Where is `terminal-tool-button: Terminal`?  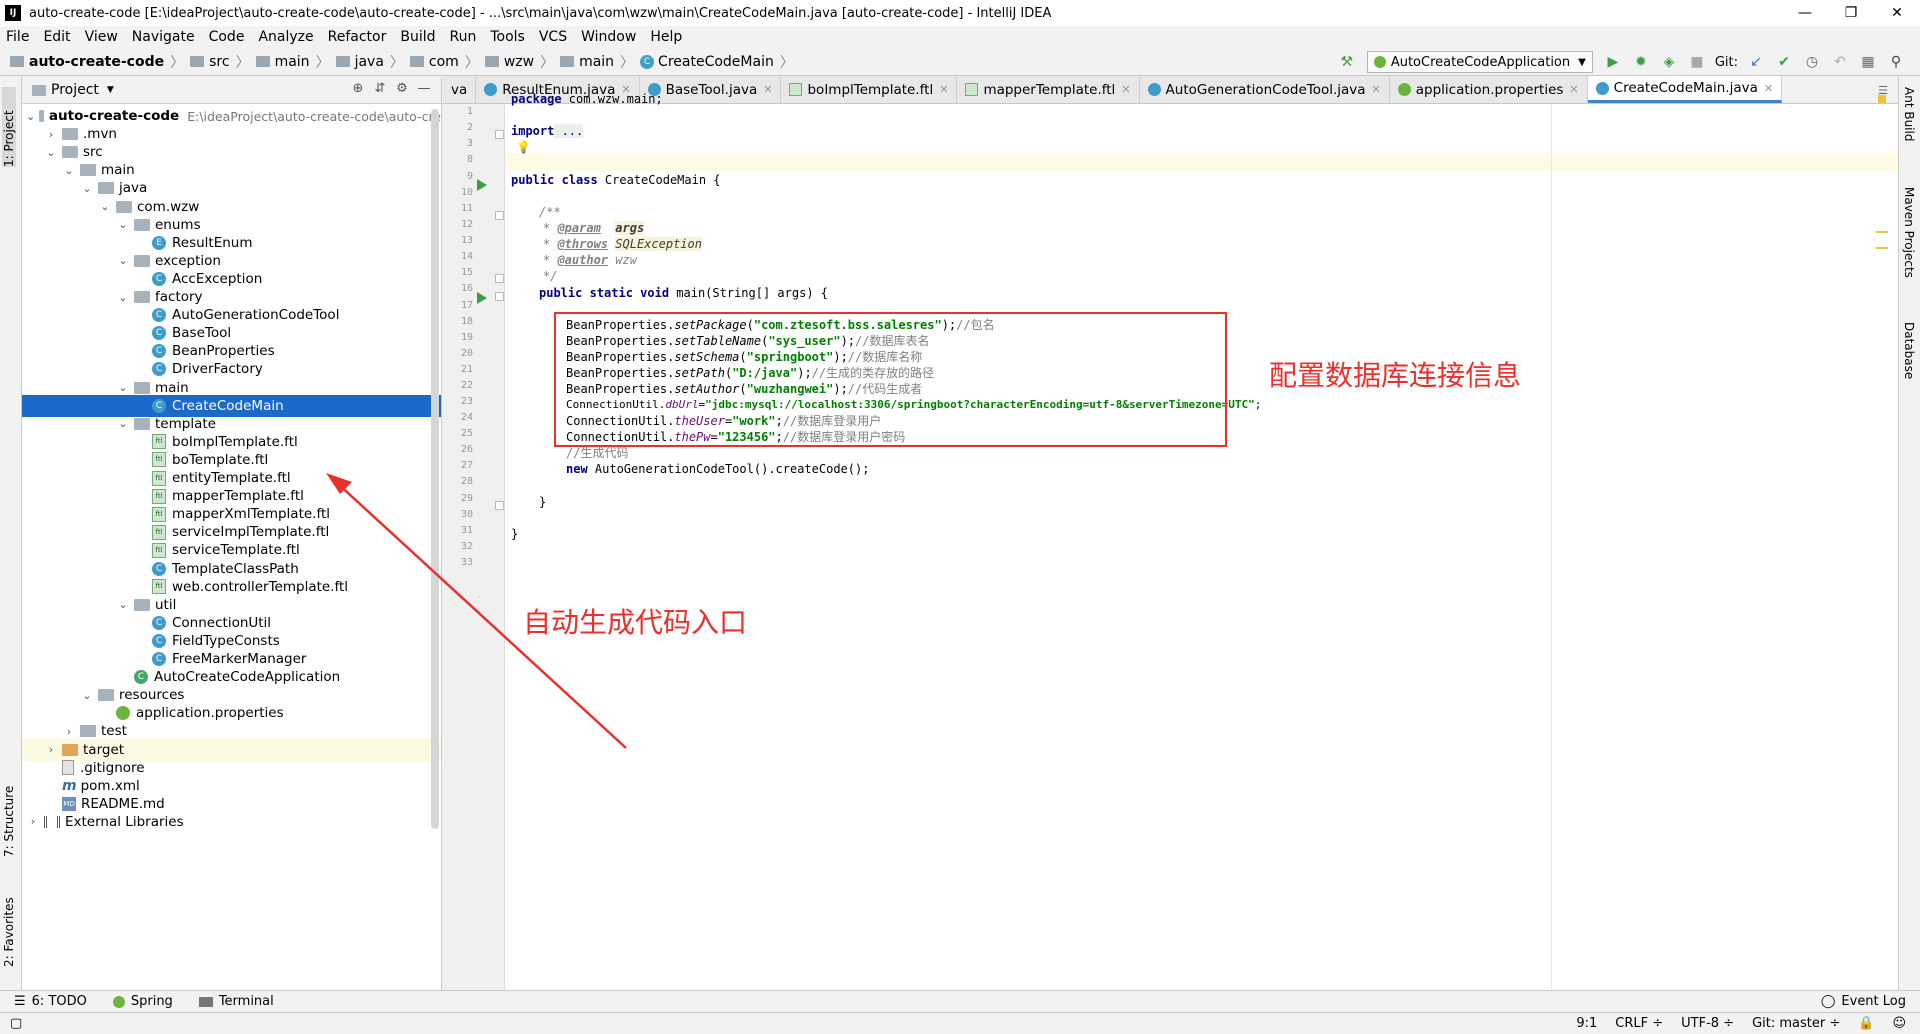 terminal-tool-button: Terminal is located at coordinates (236, 1001).